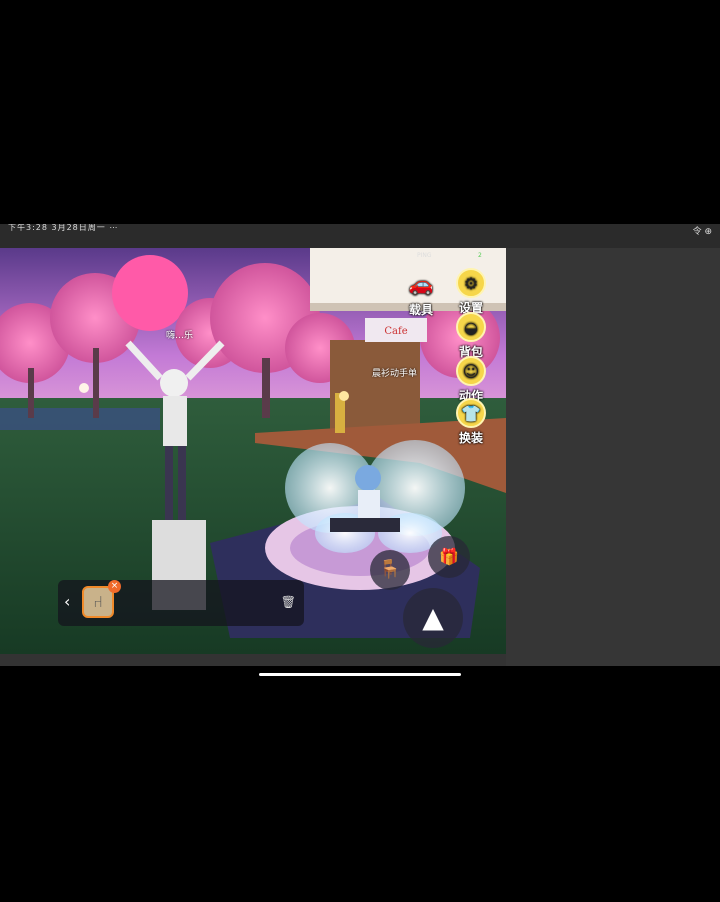 The width and height of the screenshot is (720, 902). I want to click on backpack-button: ◒ 背包, so click(471, 336).